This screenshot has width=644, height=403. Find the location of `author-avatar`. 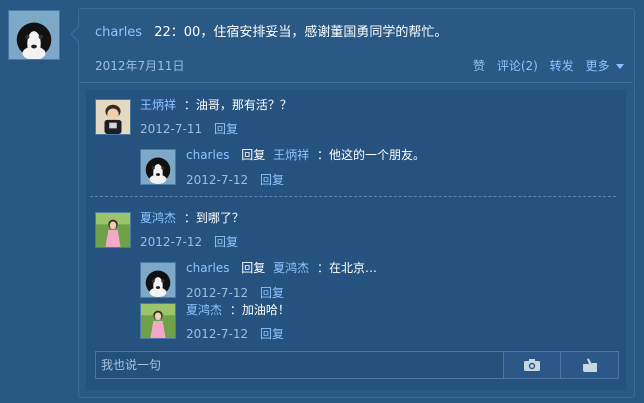

author-avatar is located at coordinates (34, 35).